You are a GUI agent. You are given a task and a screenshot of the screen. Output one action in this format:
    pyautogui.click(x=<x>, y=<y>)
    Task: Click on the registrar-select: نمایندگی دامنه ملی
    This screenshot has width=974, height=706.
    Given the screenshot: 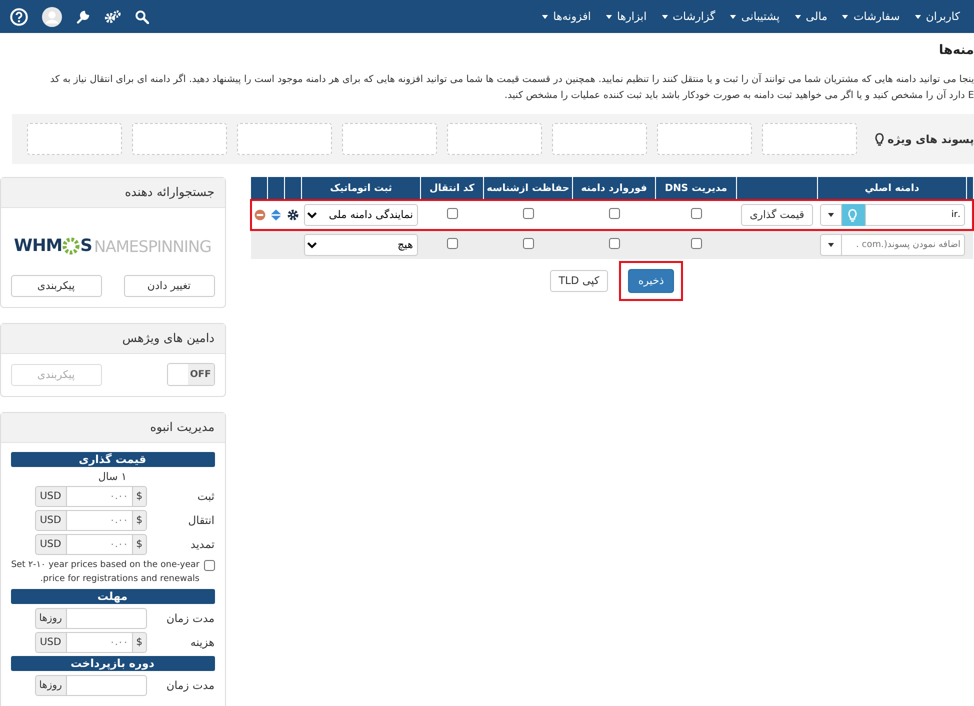 What is the action you would take?
    pyautogui.click(x=361, y=215)
    